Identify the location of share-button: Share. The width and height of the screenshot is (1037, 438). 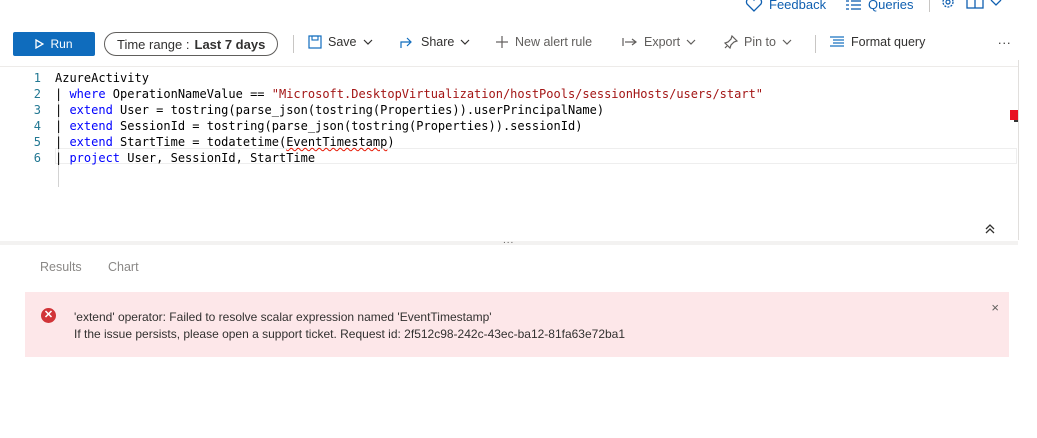
(434, 42).